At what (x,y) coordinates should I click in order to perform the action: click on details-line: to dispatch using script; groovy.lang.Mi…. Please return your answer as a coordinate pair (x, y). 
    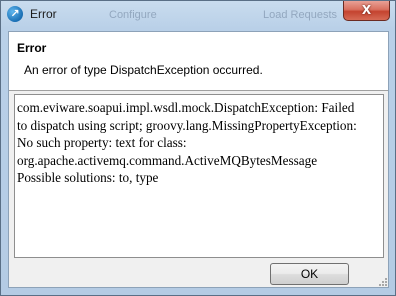
    Looking at the image, I should click on (187, 125).